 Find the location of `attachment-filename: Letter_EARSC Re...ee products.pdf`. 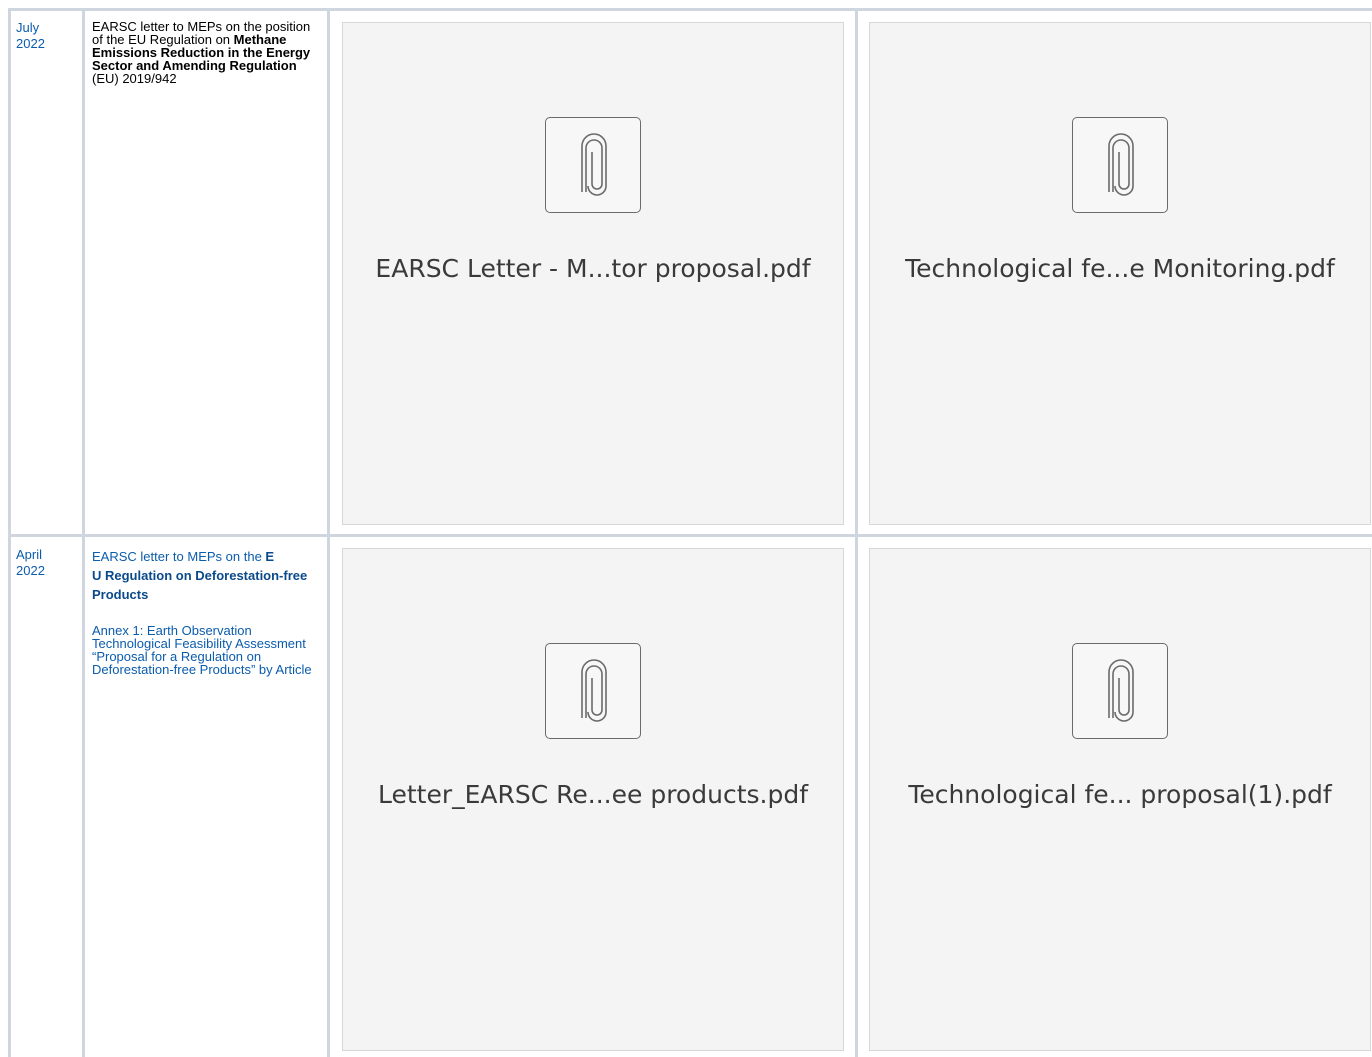

attachment-filename: Letter_EARSC Re...ee products.pdf is located at coordinates (593, 794).